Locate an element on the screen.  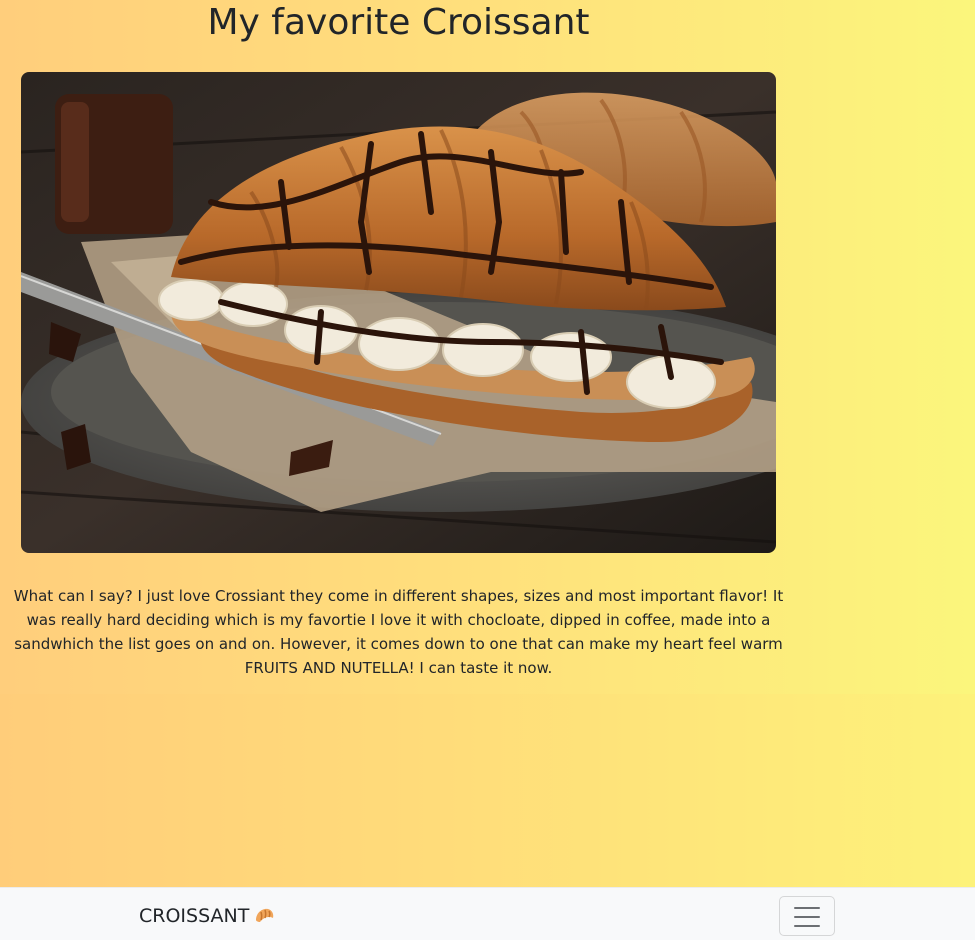
page-title: My favorite Croissant is located at coordinates (398, 22).